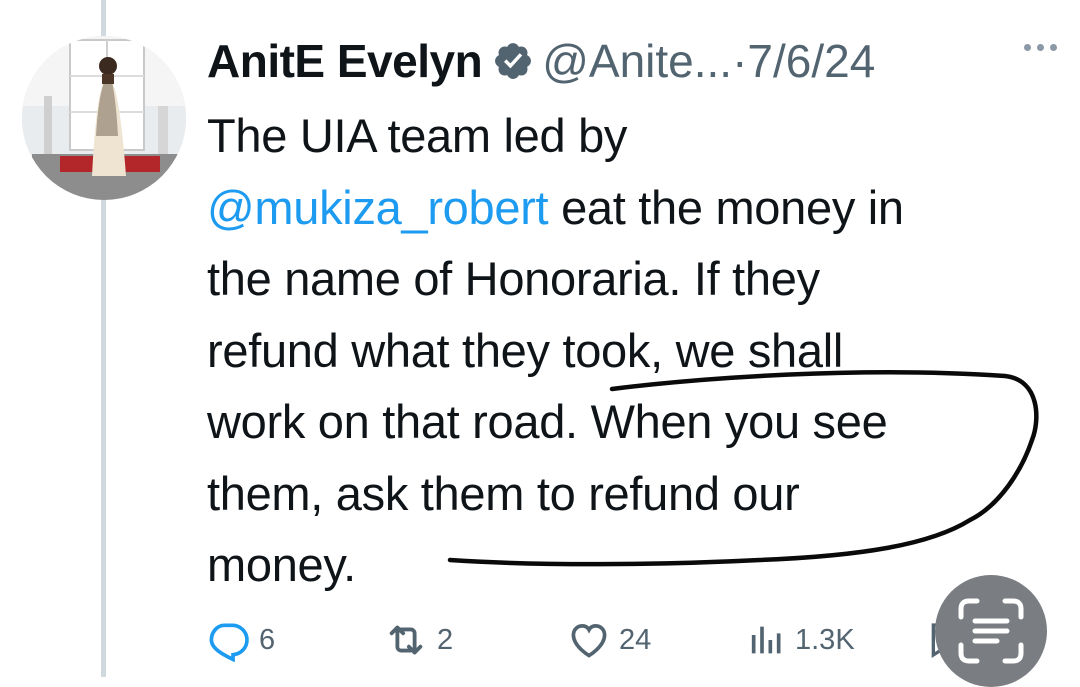 This screenshot has height=687, width=1080. Describe the element at coordinates (635, 639) in the screenshot. I see `like-count: 24` at that location.